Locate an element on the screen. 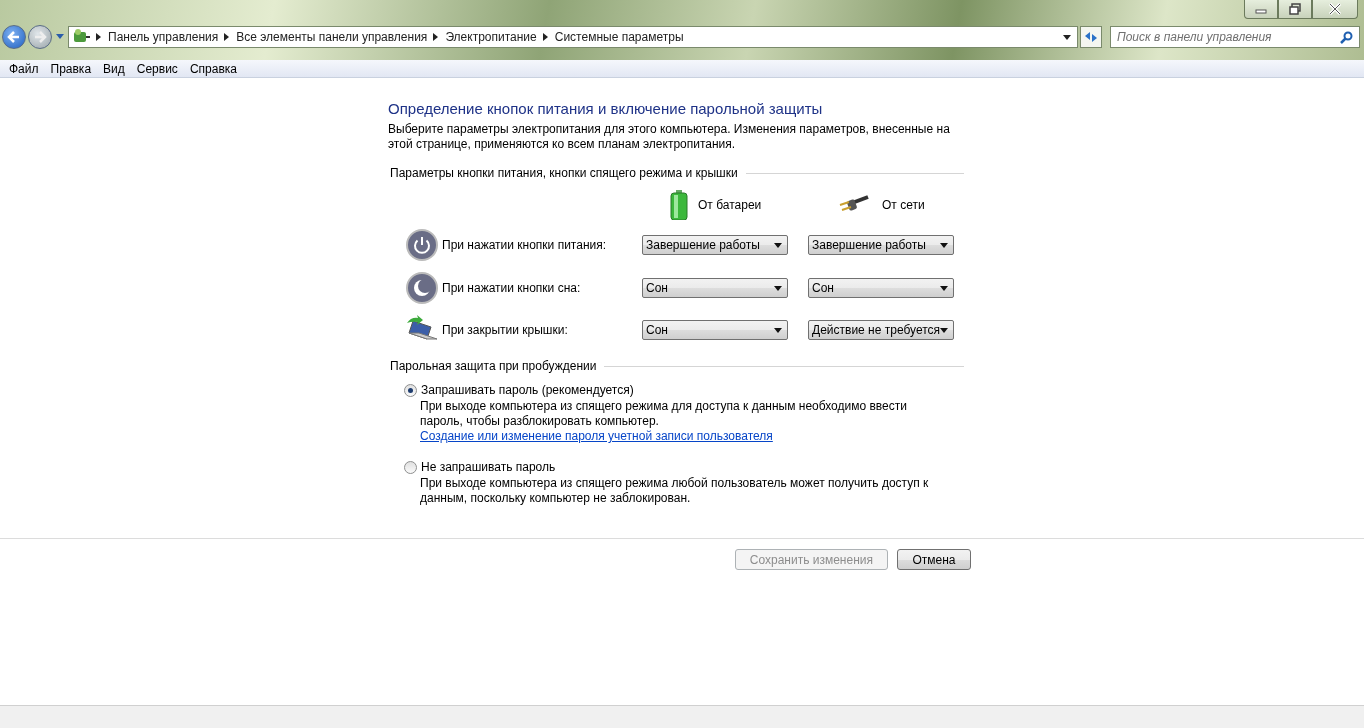 The width and height of the screenshot is (1364, 728). breadcrumb: Электропитание is located at coordinates (491, 37).